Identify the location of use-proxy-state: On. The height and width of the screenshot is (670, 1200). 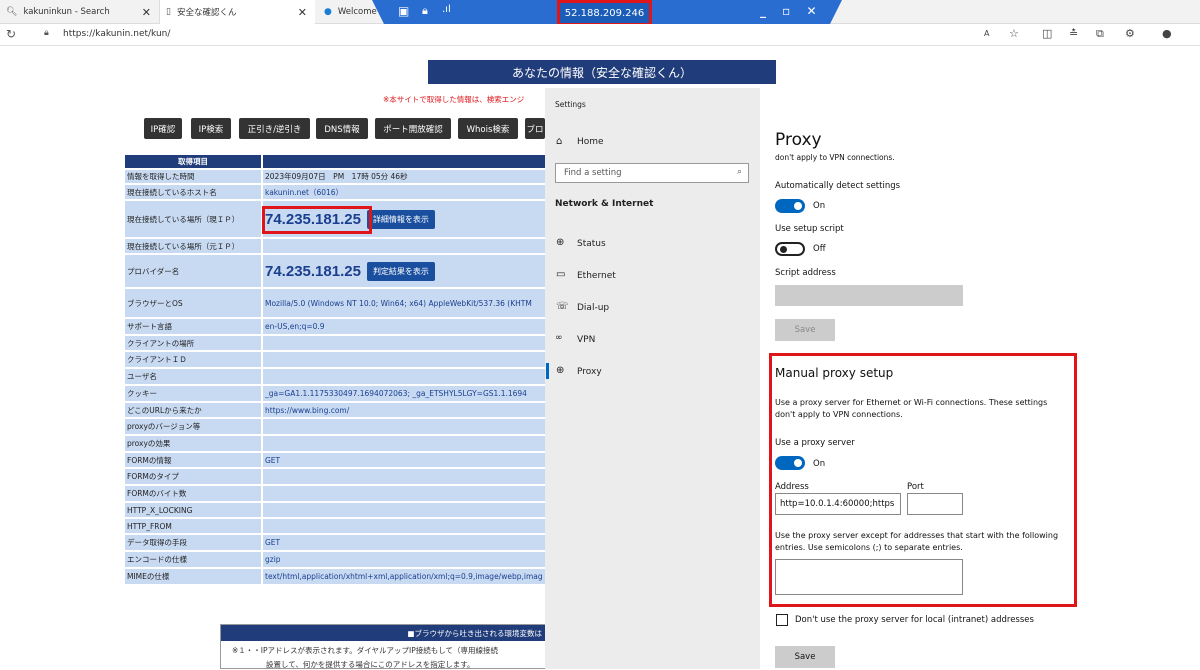
(819, 464).